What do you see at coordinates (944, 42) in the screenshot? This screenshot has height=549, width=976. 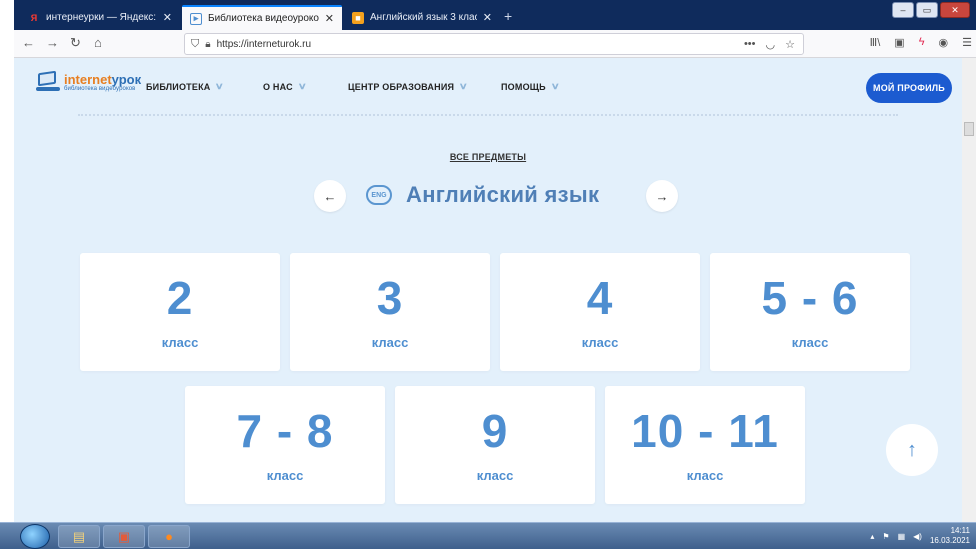 I see `account-icon: ◉` at bounding box center [944, 42].